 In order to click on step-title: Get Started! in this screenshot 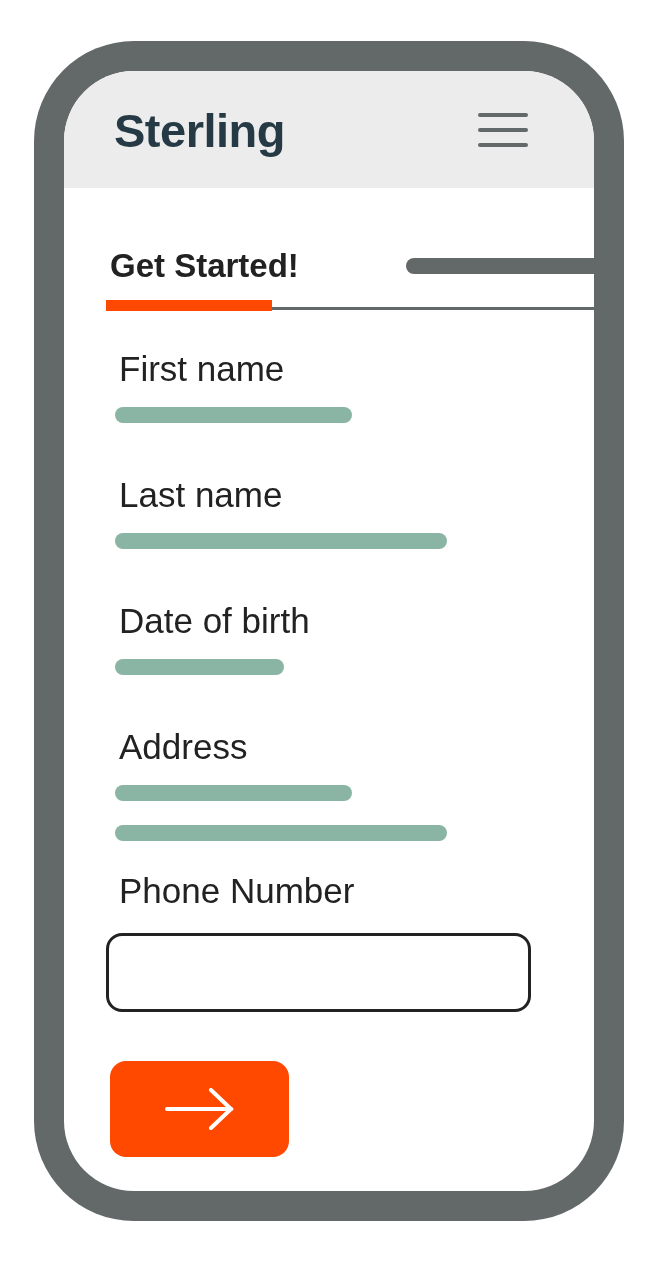, I will do `click(204, 266)`.